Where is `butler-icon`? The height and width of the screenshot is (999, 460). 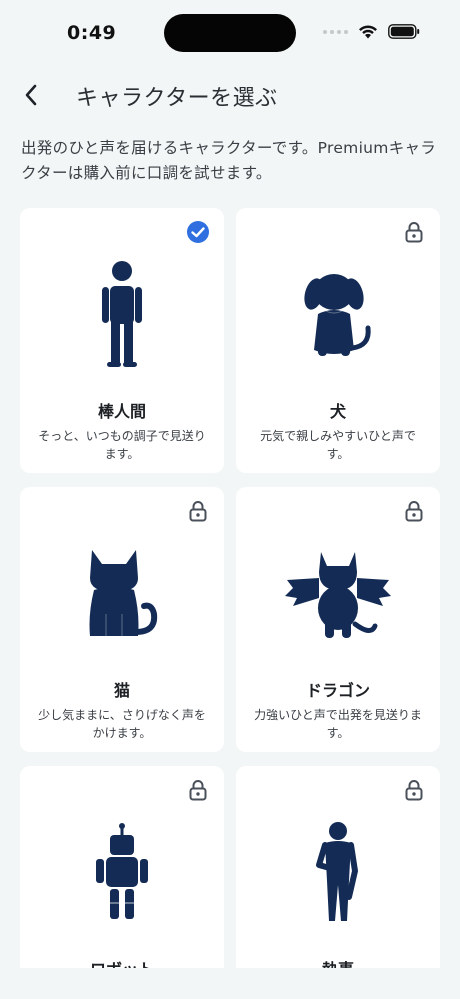 butler-icon is located at coordinates (338, 873).